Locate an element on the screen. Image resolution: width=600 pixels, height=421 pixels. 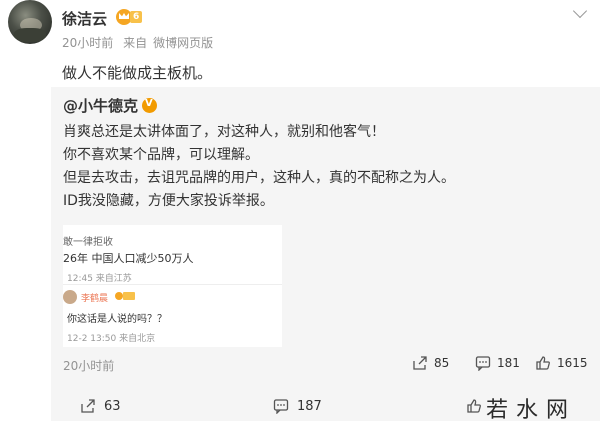
image-commenter-avatar is located at coordinates (70, 297).